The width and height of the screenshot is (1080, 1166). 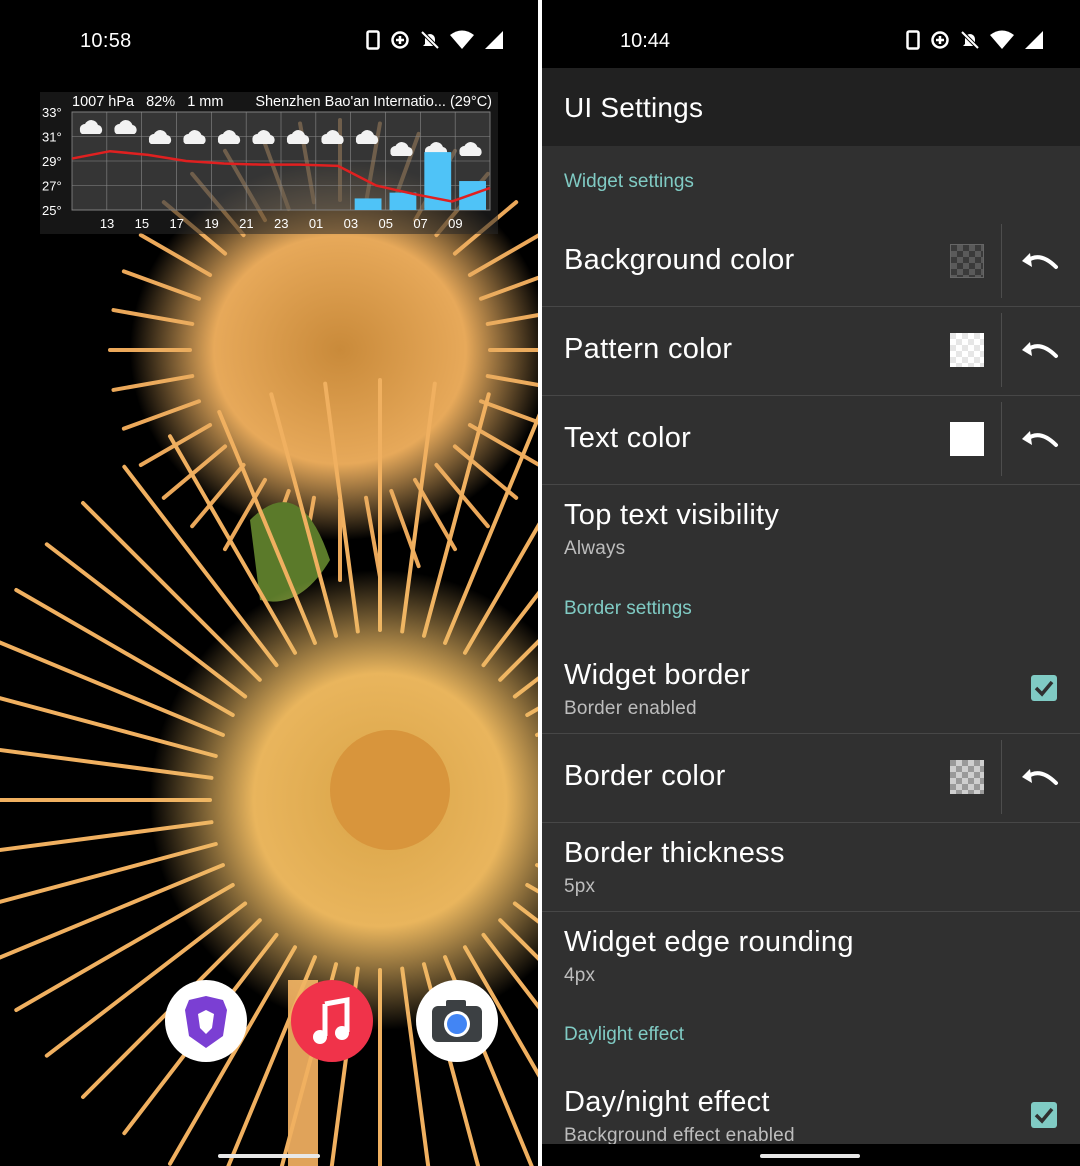 What do you see at coordinates (811, 778) in the screenshot?
I see `setting-border-color: Border color` at bounding box center [811, 778].